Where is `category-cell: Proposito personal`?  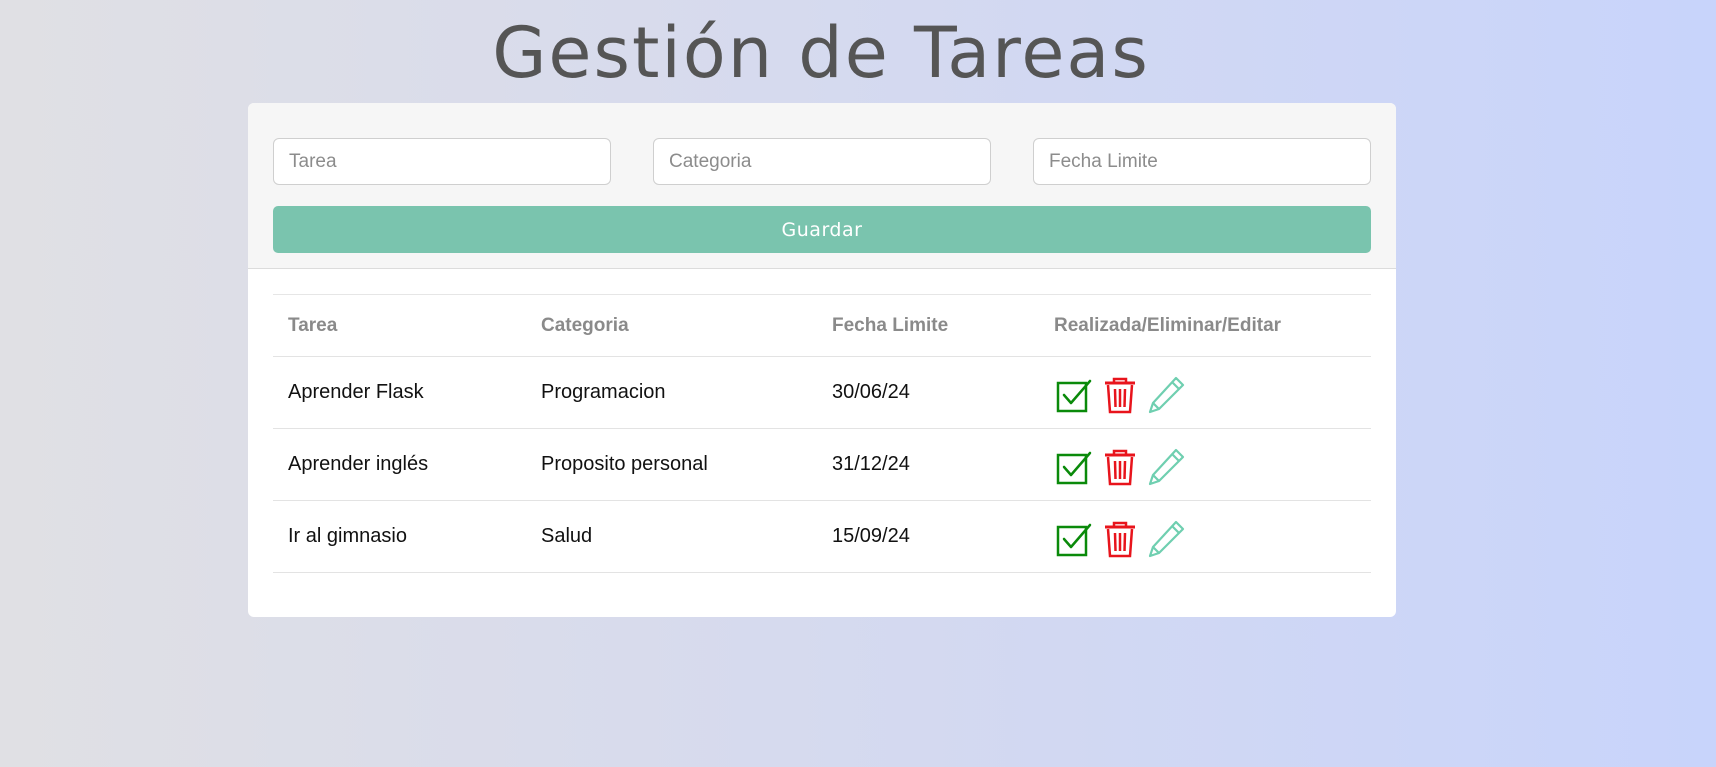
category-cell: Proposito personal is located at coordinates (671, 464).